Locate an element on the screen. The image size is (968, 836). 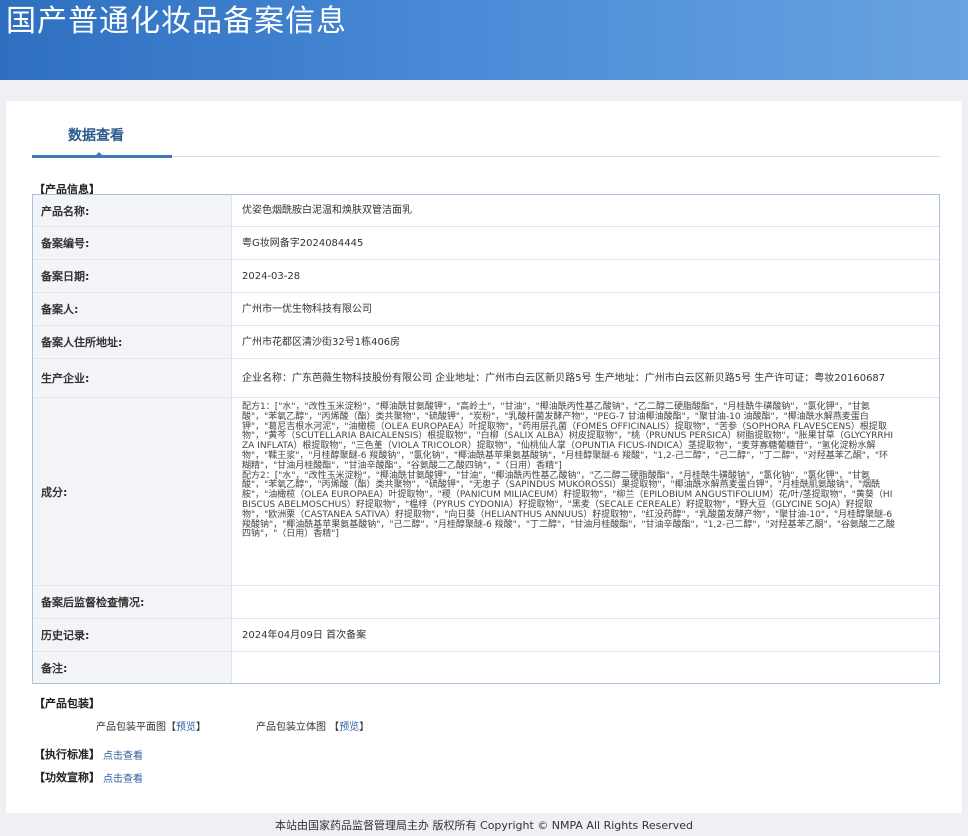
standard-label: 【执行标准】 is located at coordinates (67, 754).